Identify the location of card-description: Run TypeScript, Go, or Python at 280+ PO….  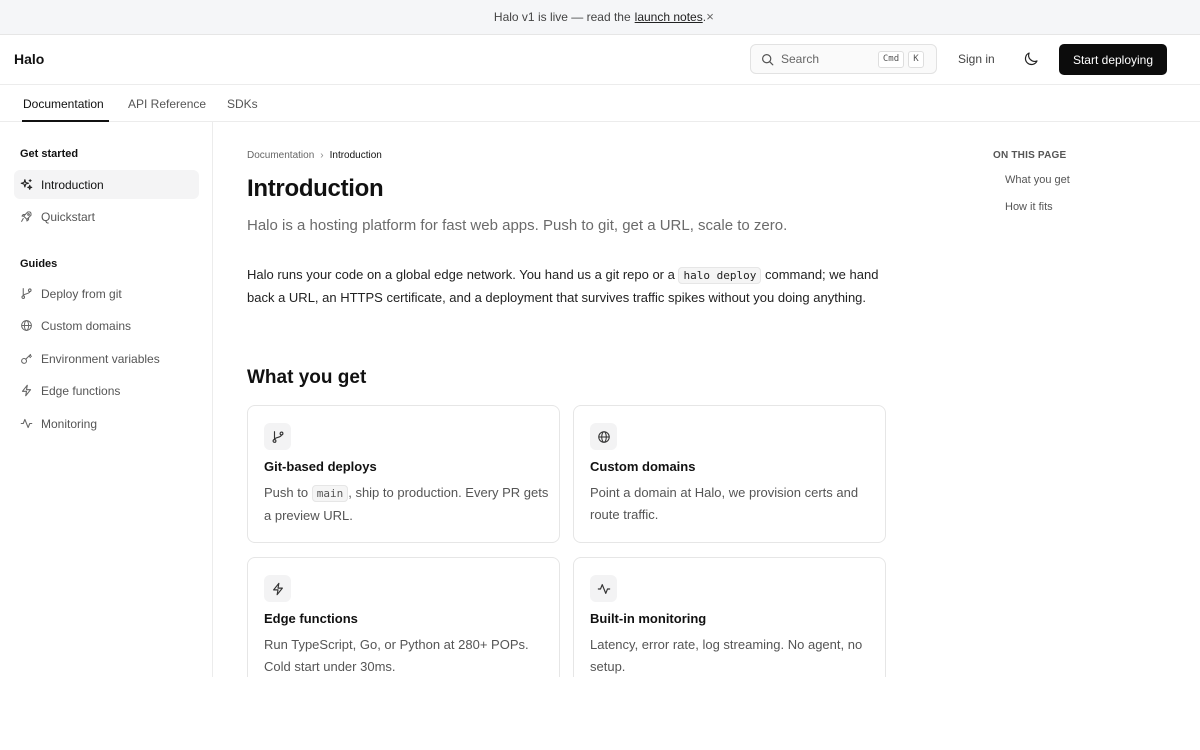
(396, 655).